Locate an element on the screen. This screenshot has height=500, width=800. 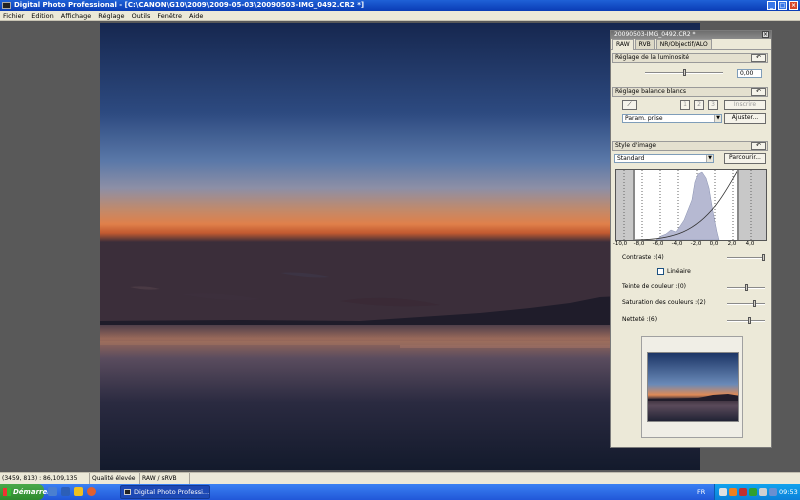
sharpness-slider is located at coordinates (746, 320).